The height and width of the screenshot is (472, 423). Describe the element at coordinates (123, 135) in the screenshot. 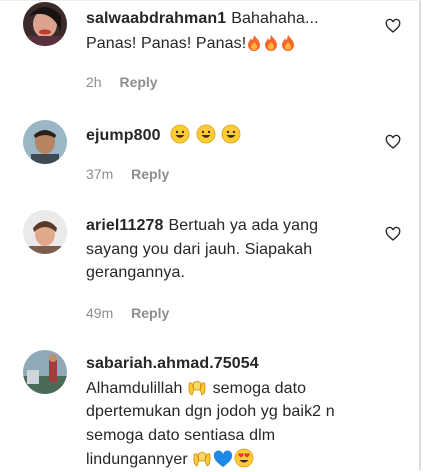

I see `comment-username: ejump800` at that location.